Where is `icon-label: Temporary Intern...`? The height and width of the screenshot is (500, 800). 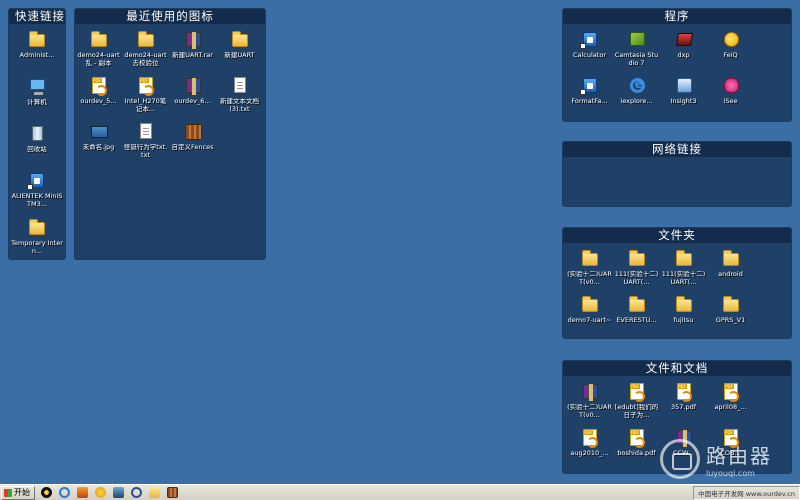
icon-label: Temporary Intern... is located at coordinates (37, 247).